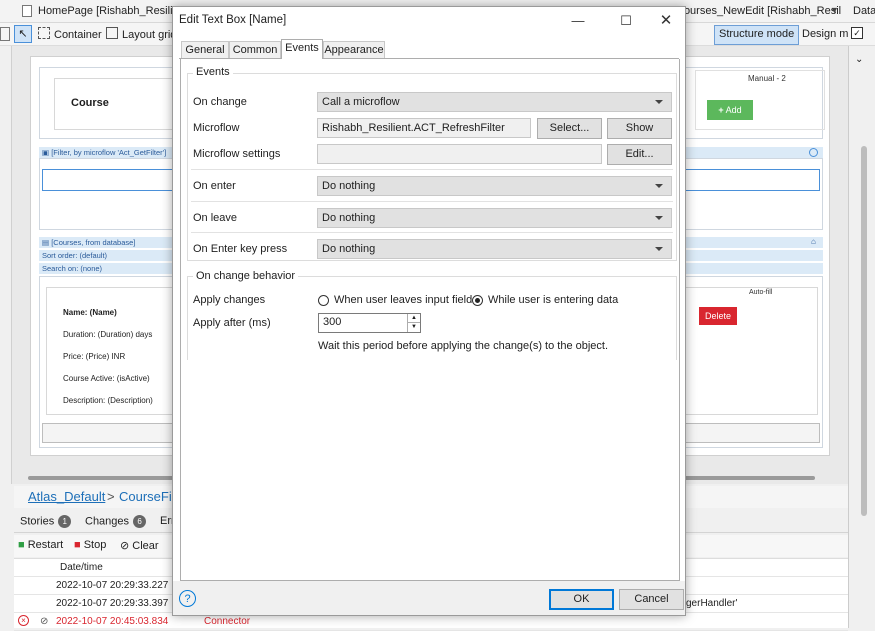 This screenshot has height=631, width=875. What do you see at coordinates (65, 521) in the screenshot?
I see `stories-count-badge: 1` at bounding box center [65, 521].